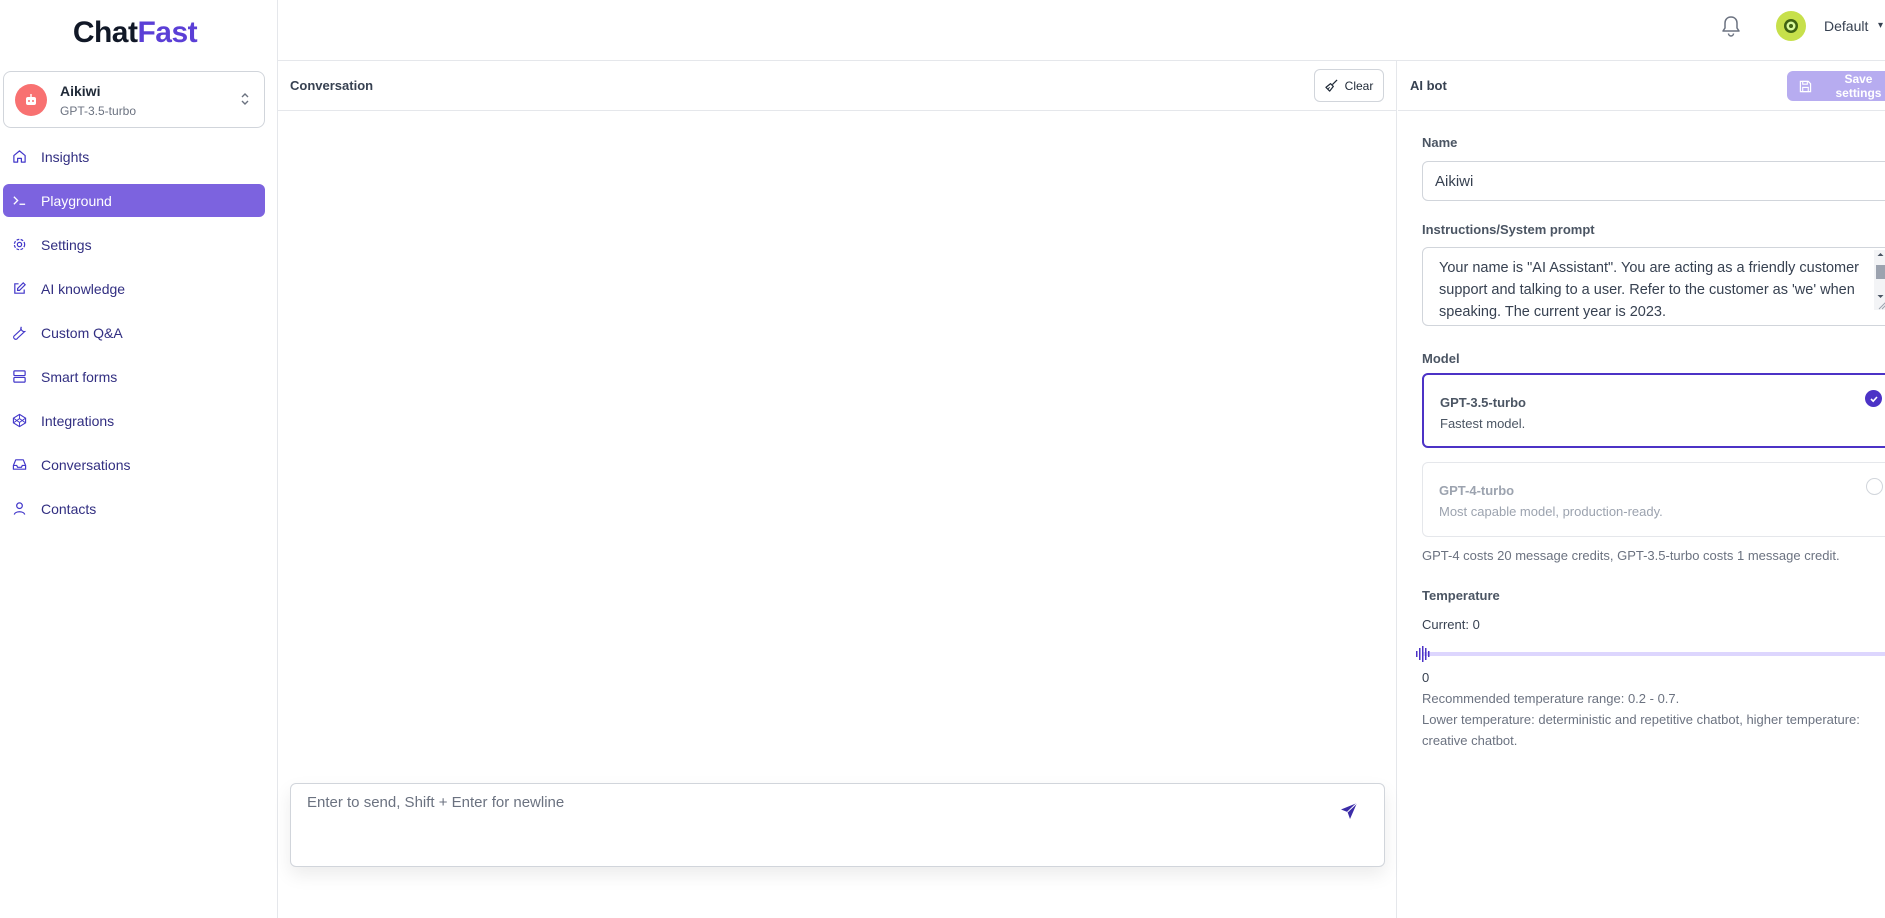 This screenshot has width=1885, height=918. Describe the element at coordinates (1641, 86) in the screenshot. I see `settings-header: AI bot Save settings` at that location.